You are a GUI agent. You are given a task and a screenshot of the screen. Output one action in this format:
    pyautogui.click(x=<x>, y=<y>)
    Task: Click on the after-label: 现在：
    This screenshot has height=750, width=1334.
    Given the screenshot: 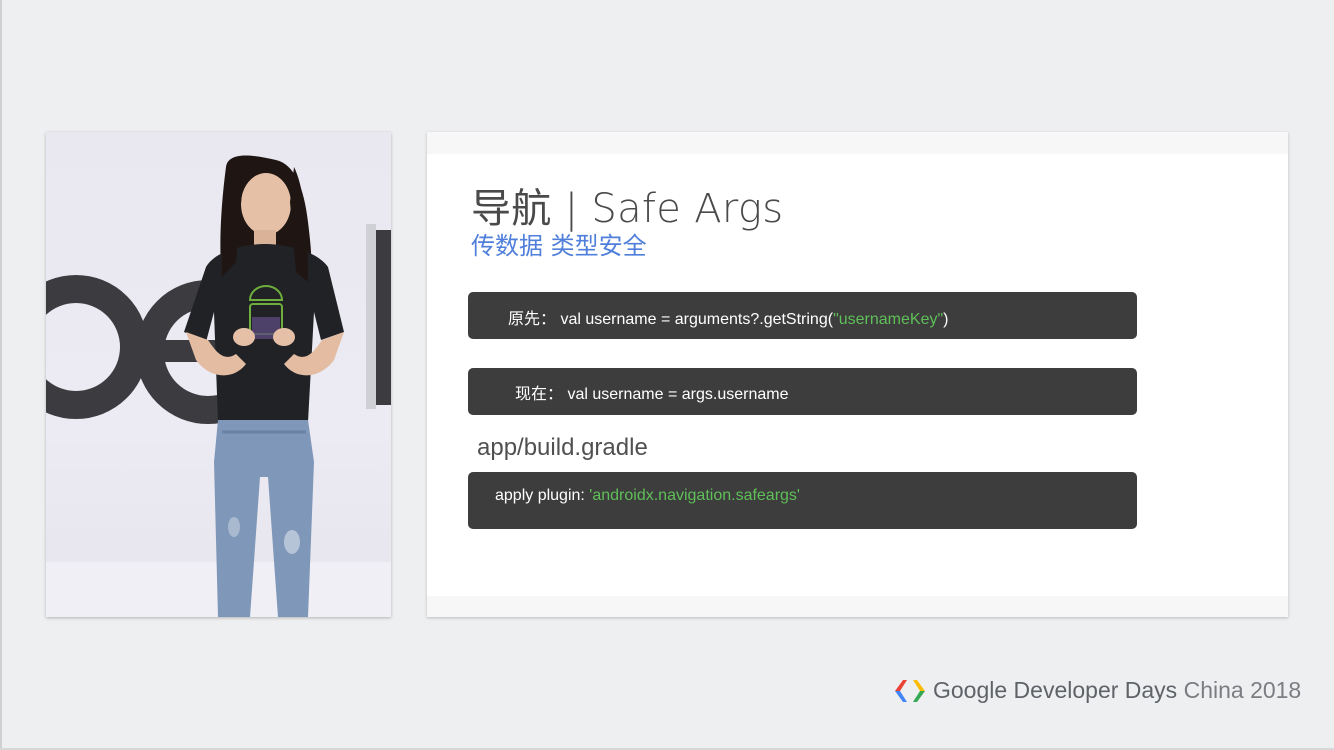 What is the action you would take?
    pyautogui.click(x=539, y=394)
    